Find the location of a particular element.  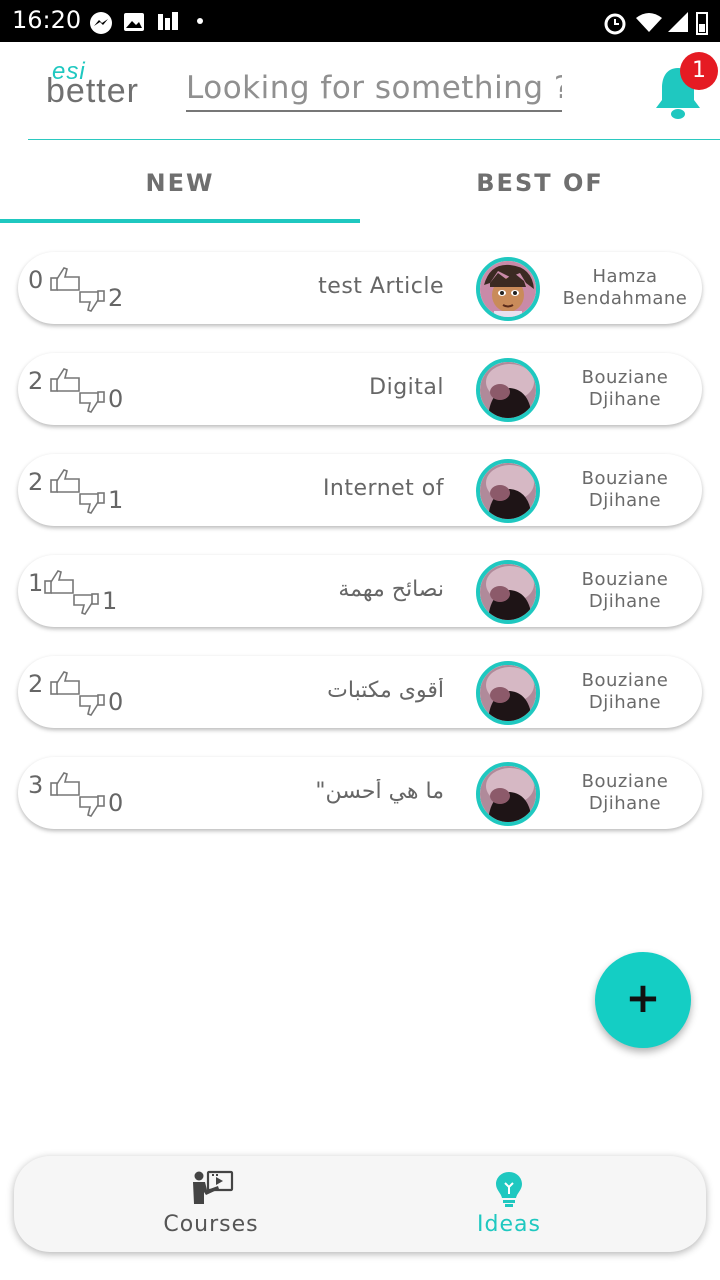

status-bar: 16:20 is located at coordinates (360, 21).